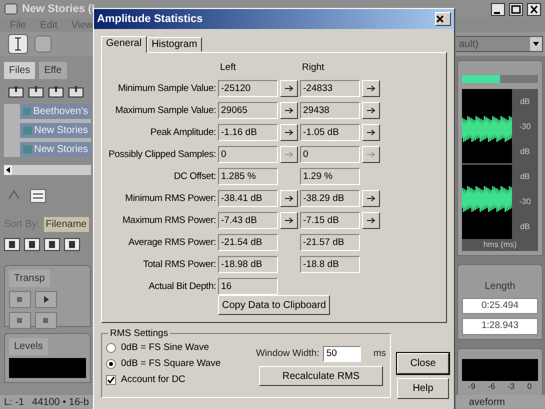  I want to click on window-width-field: 50, so click(342, 354).